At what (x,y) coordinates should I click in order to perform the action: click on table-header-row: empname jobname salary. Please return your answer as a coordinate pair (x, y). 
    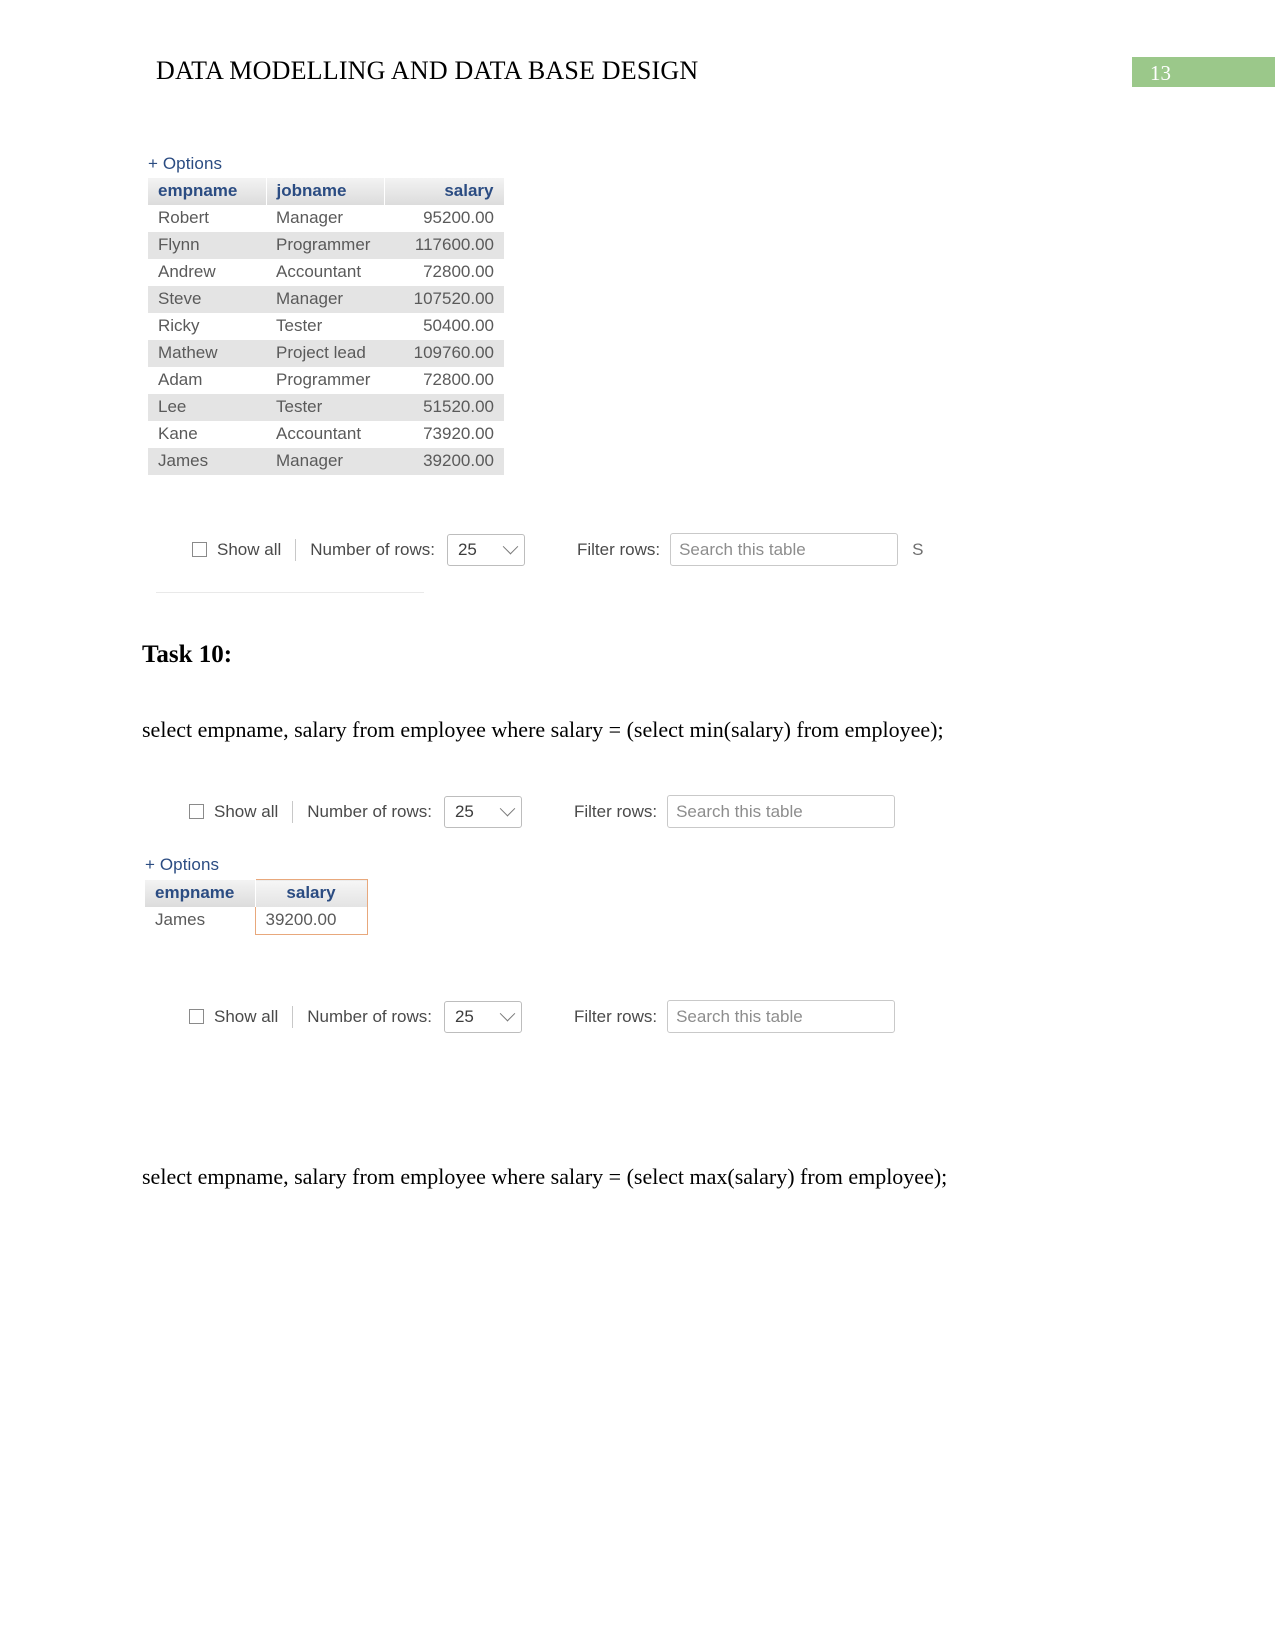
    Looking at the image, I should click on (326, 191).